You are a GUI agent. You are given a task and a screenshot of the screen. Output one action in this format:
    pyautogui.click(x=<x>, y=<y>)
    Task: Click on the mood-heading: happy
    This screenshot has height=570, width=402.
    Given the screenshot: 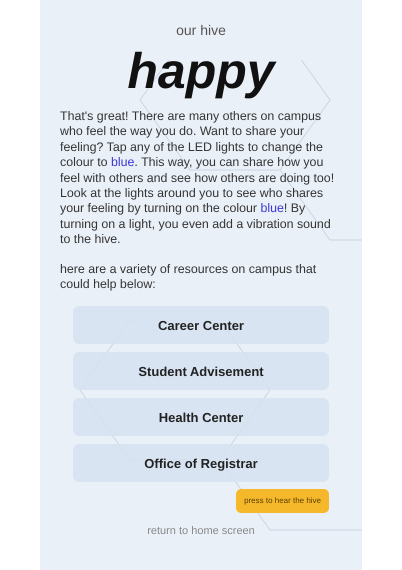 What is the action you would take?
    pyautogui.click(x=201, y=71)
    